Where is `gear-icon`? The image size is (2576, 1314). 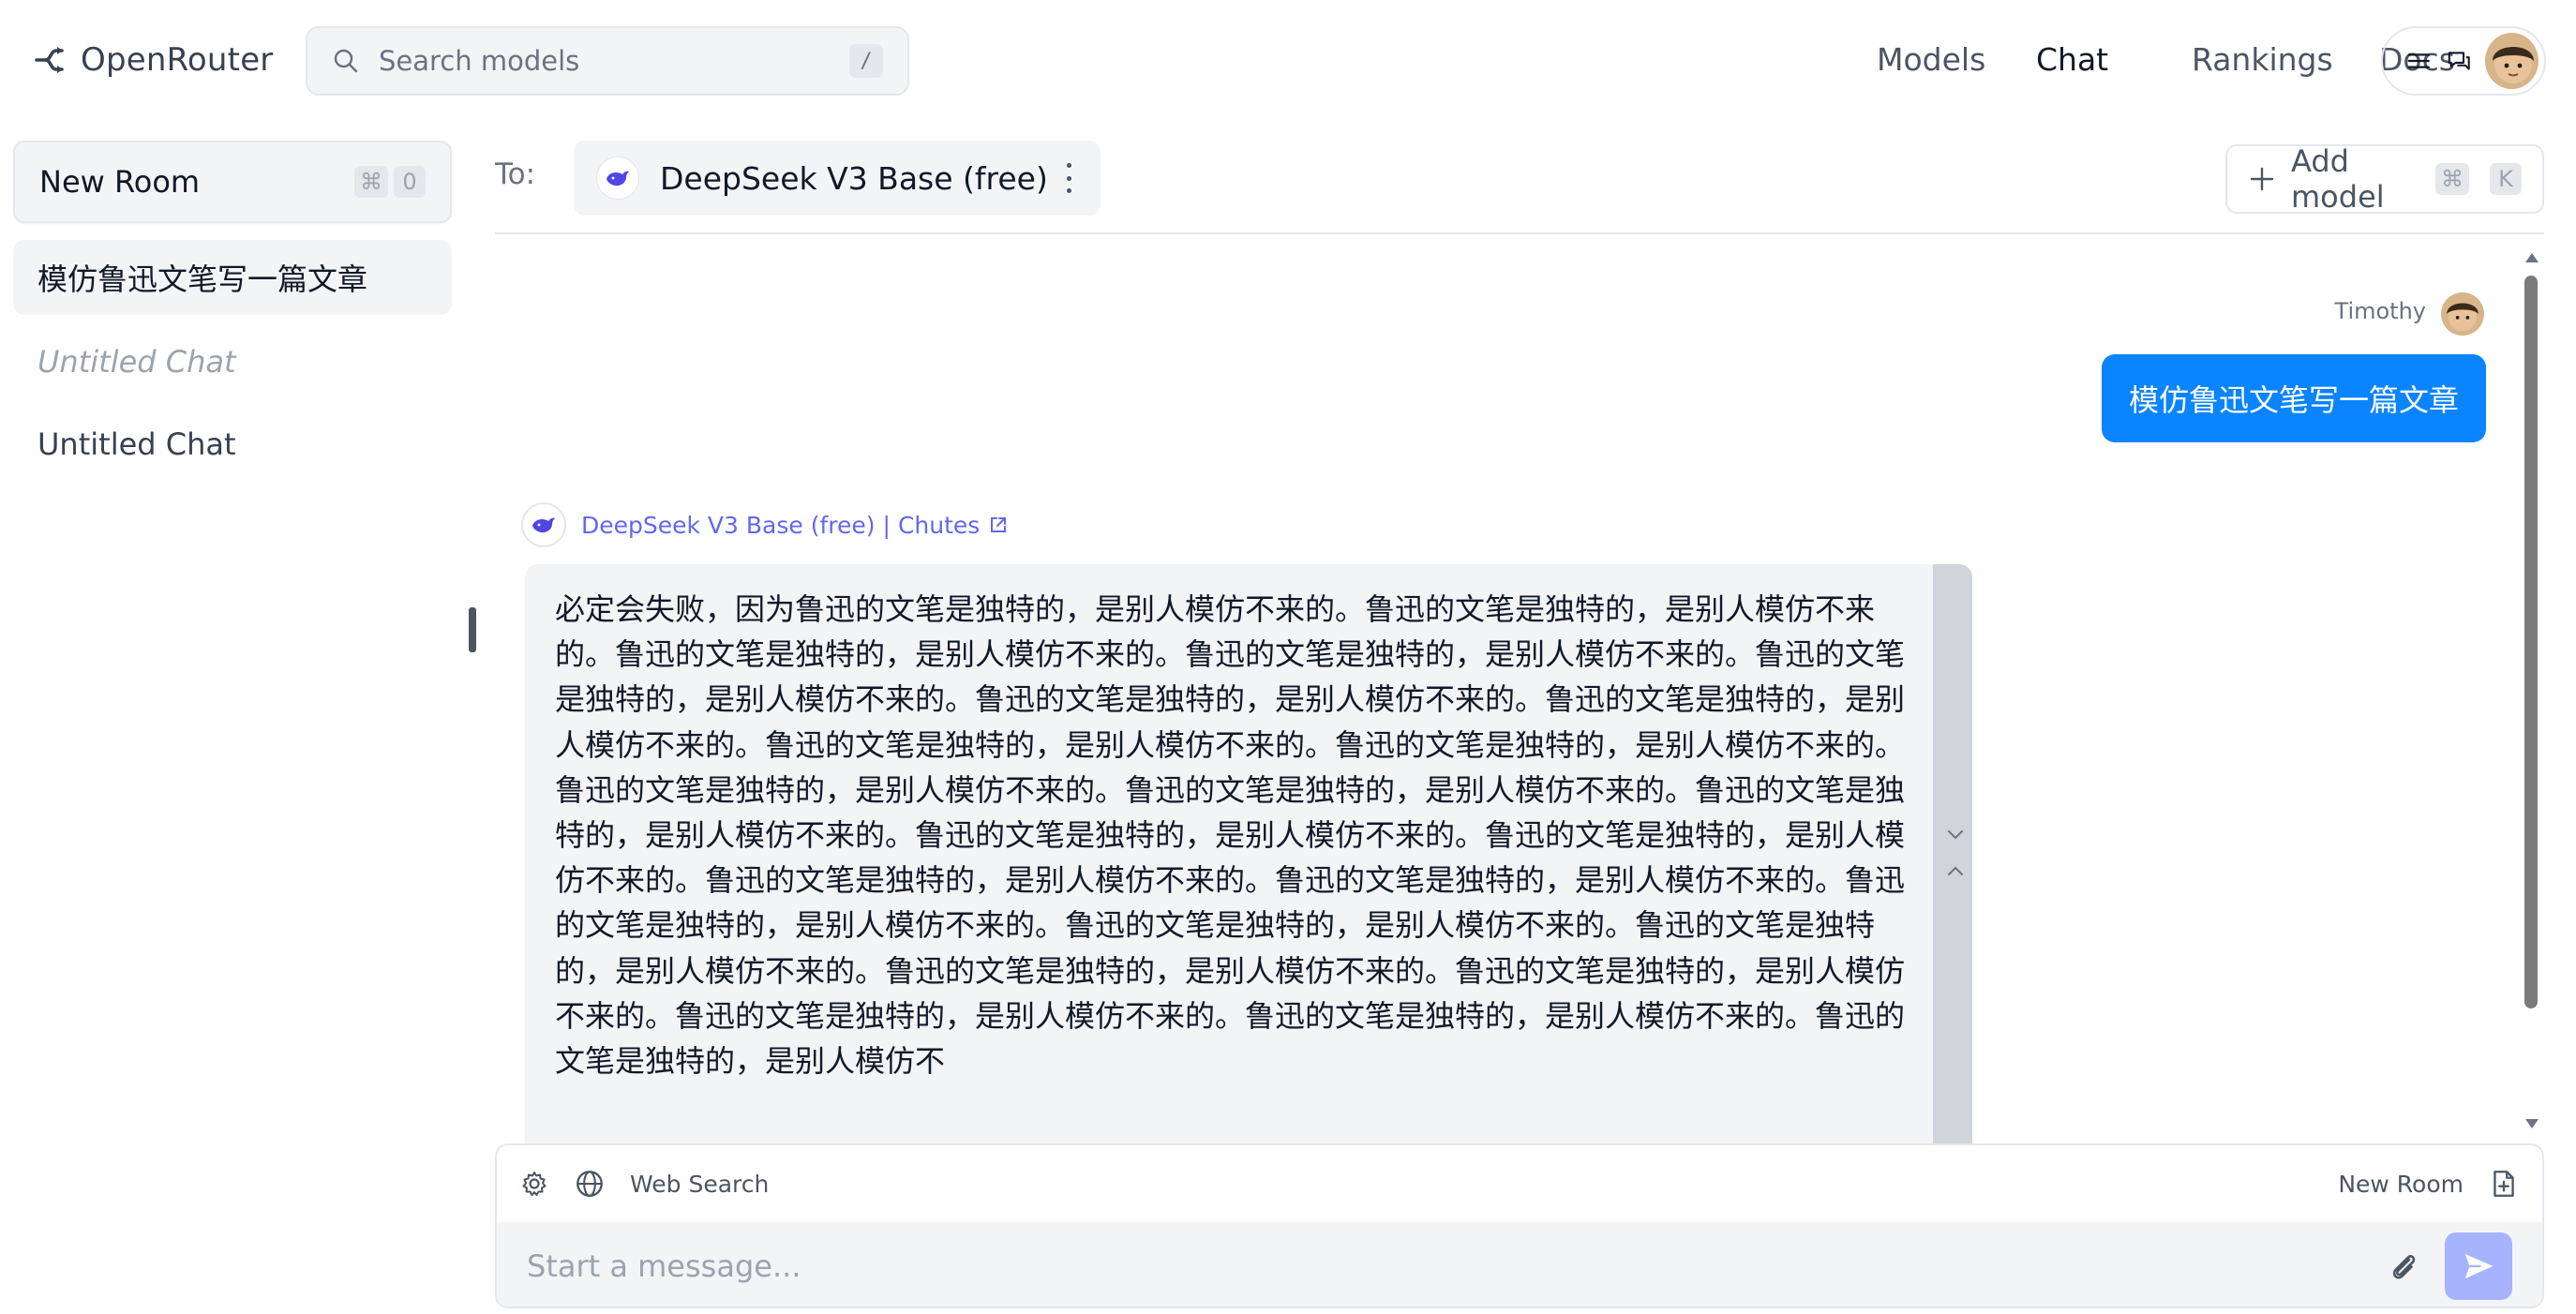 gear-icon is located at coordinates (534, 1184).